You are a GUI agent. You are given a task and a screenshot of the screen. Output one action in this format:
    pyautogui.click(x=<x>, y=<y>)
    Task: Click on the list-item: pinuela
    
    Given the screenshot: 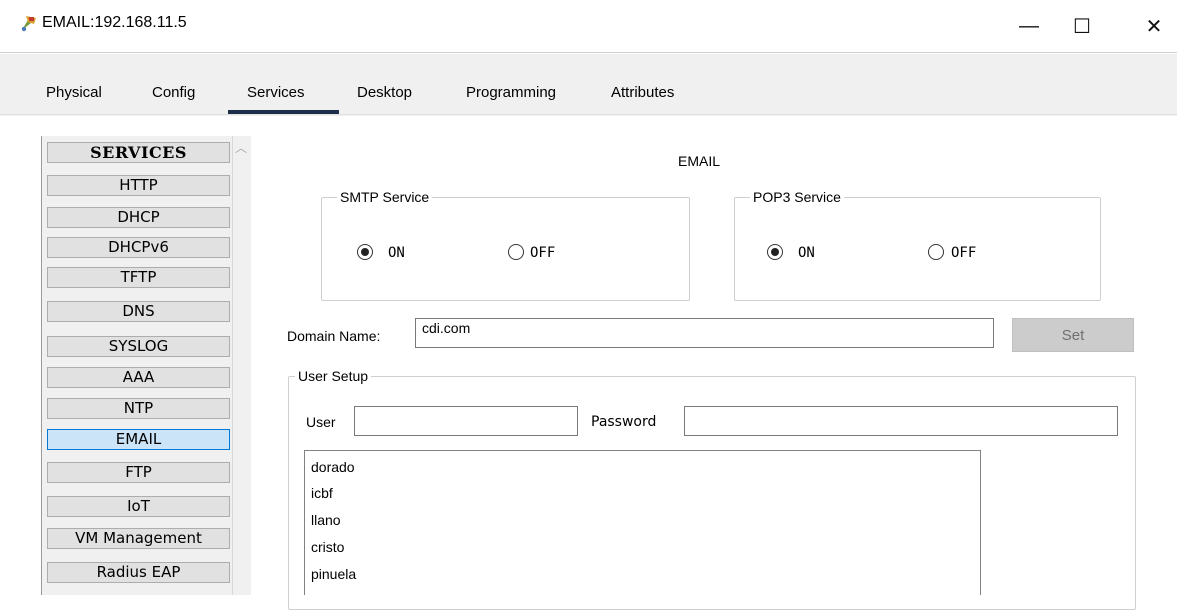 What is the action you would take?
    pyautogui.click(x=333, y=574)
    